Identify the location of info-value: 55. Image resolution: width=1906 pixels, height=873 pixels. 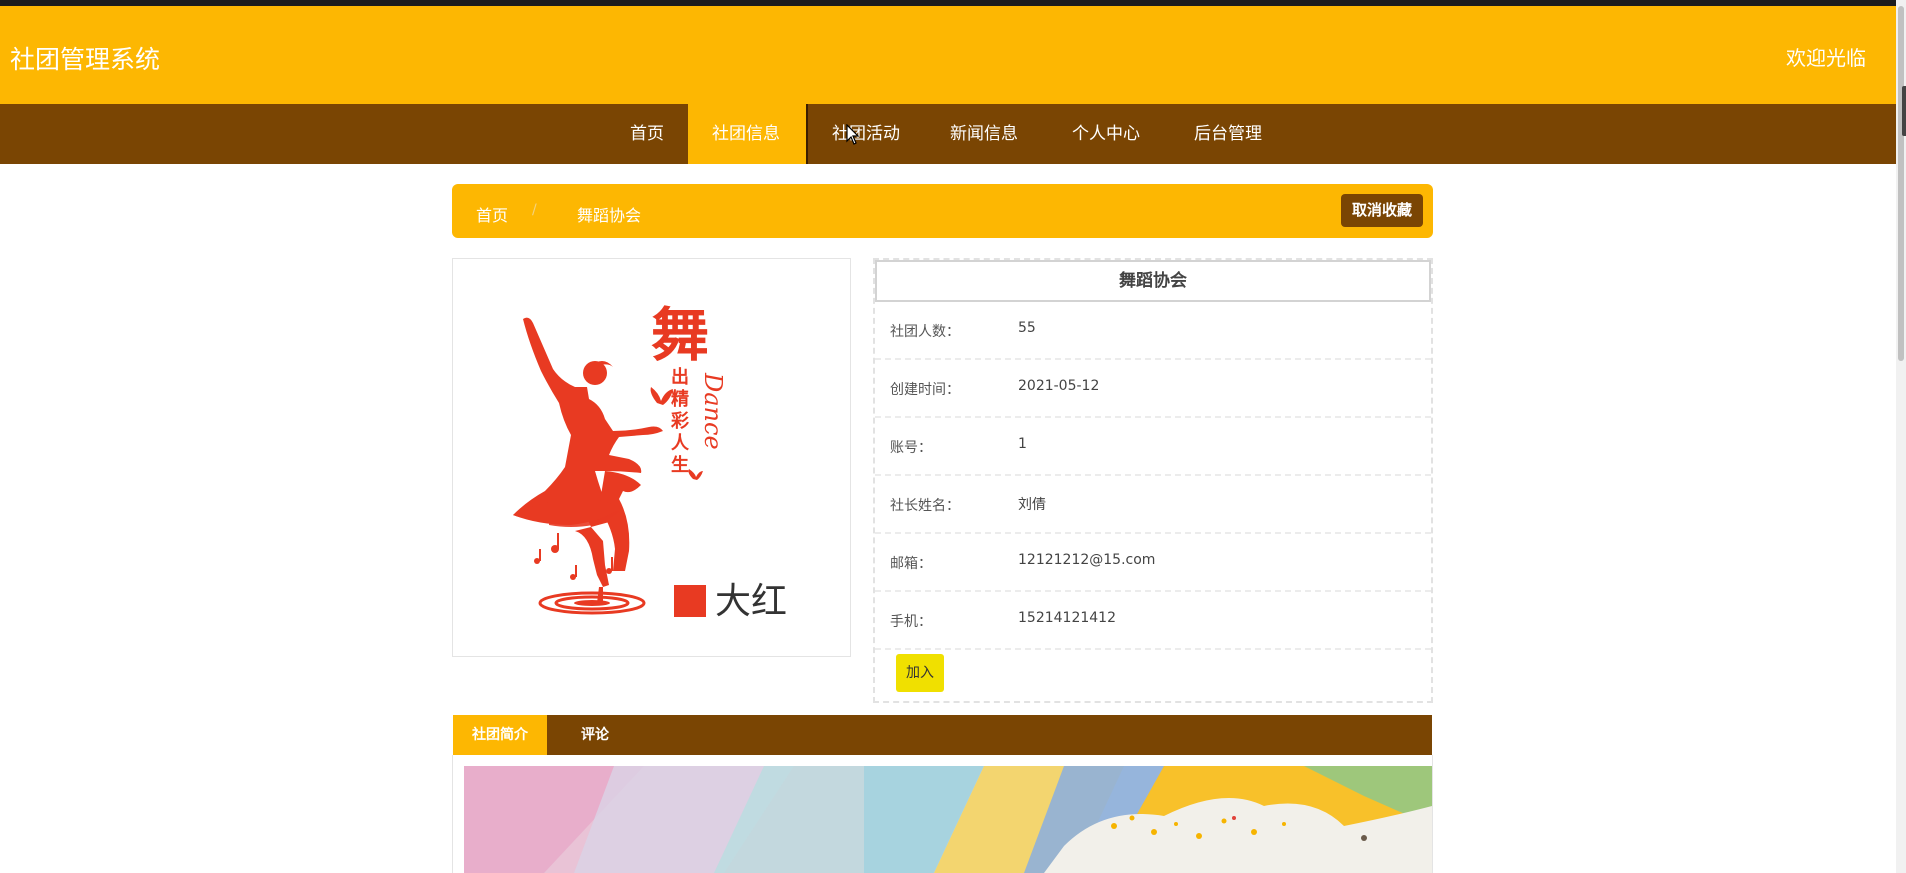
(1027, 328).